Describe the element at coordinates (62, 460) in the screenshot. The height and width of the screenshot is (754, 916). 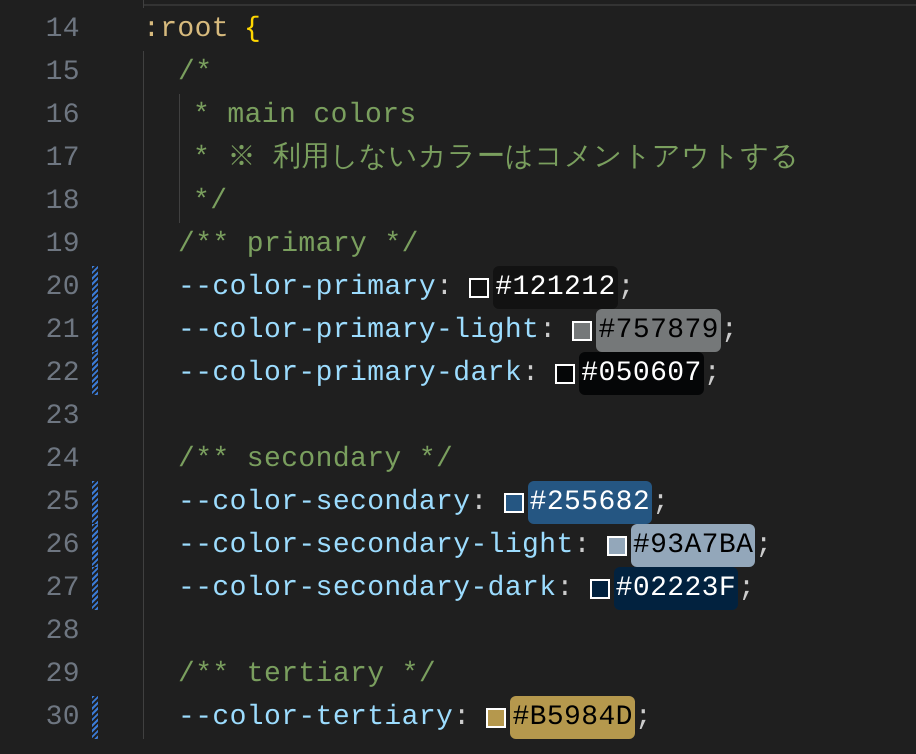
I see `line-number: 24` at that location.